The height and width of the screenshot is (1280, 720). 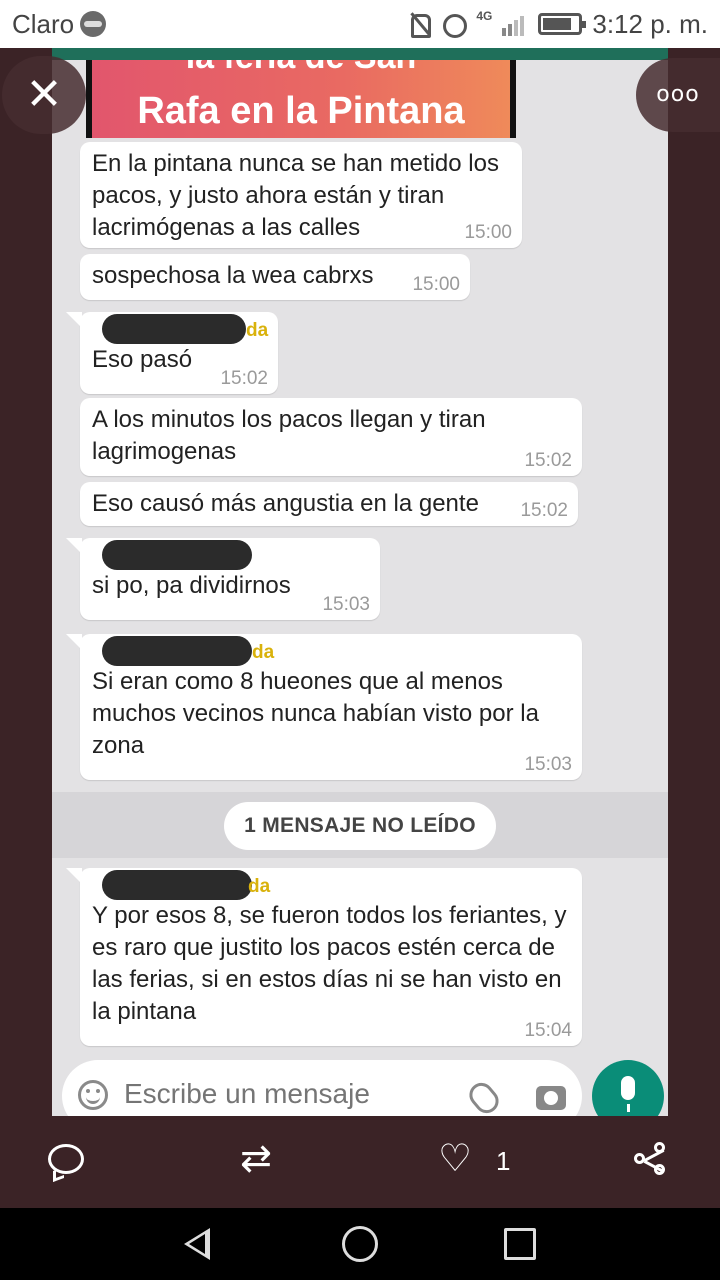 I want to click on share-icon, so click(x=652, y=1160).